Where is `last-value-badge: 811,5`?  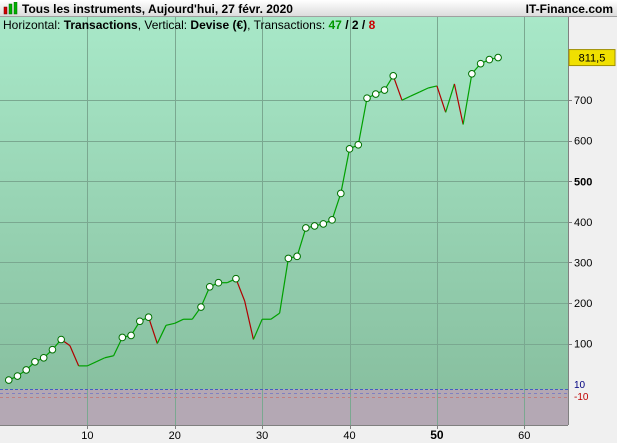 last-value-badge: 811,5 is located at coordinates (592, 58).